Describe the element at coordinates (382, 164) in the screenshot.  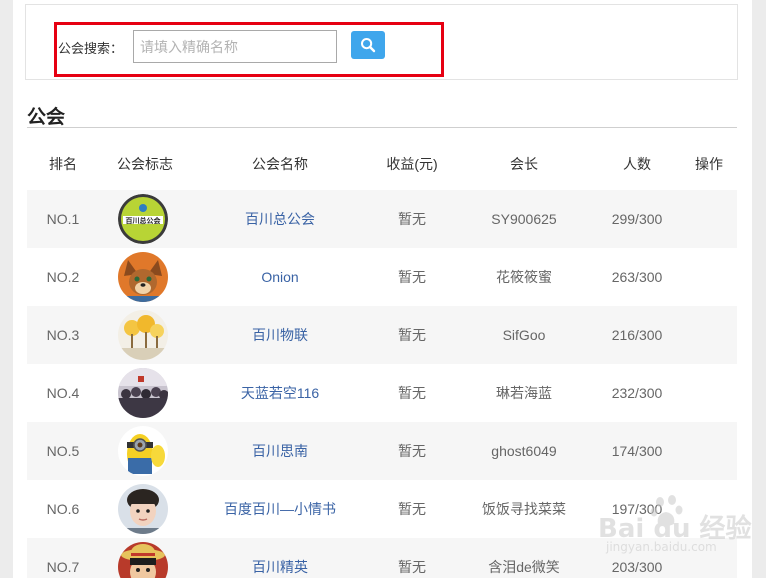
I see `table-header: 排名 公会标志 公会名称 收益(元) 会长 人数 操作` at that location.